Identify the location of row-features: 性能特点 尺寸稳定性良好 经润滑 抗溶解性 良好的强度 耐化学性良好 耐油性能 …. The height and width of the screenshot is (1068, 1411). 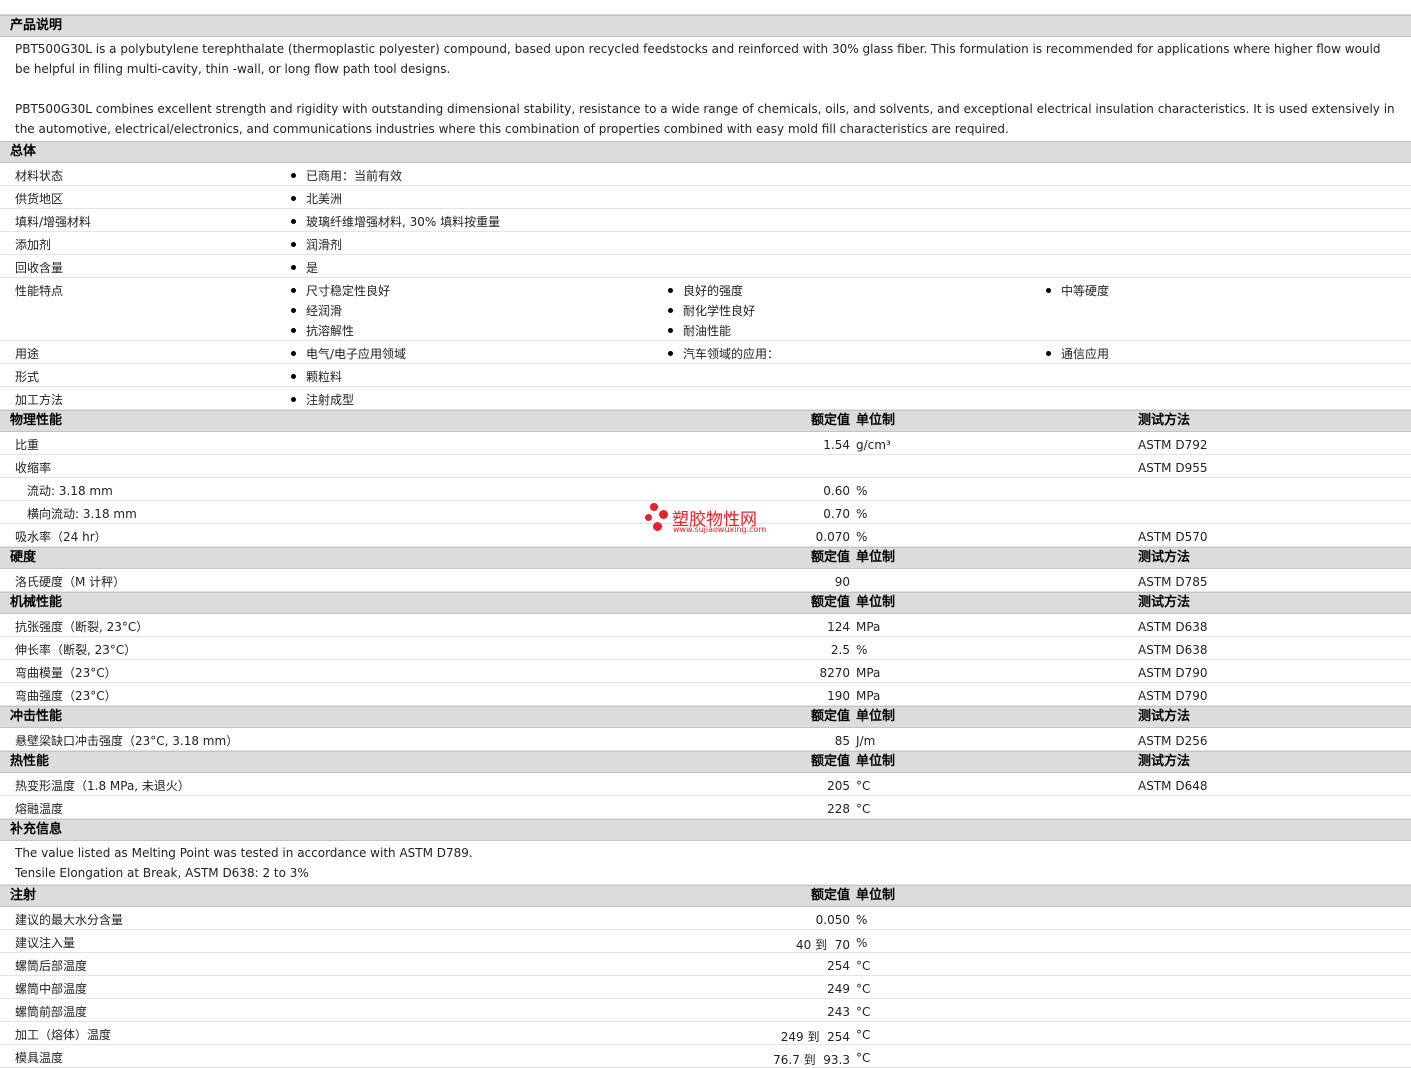
(705, 309).